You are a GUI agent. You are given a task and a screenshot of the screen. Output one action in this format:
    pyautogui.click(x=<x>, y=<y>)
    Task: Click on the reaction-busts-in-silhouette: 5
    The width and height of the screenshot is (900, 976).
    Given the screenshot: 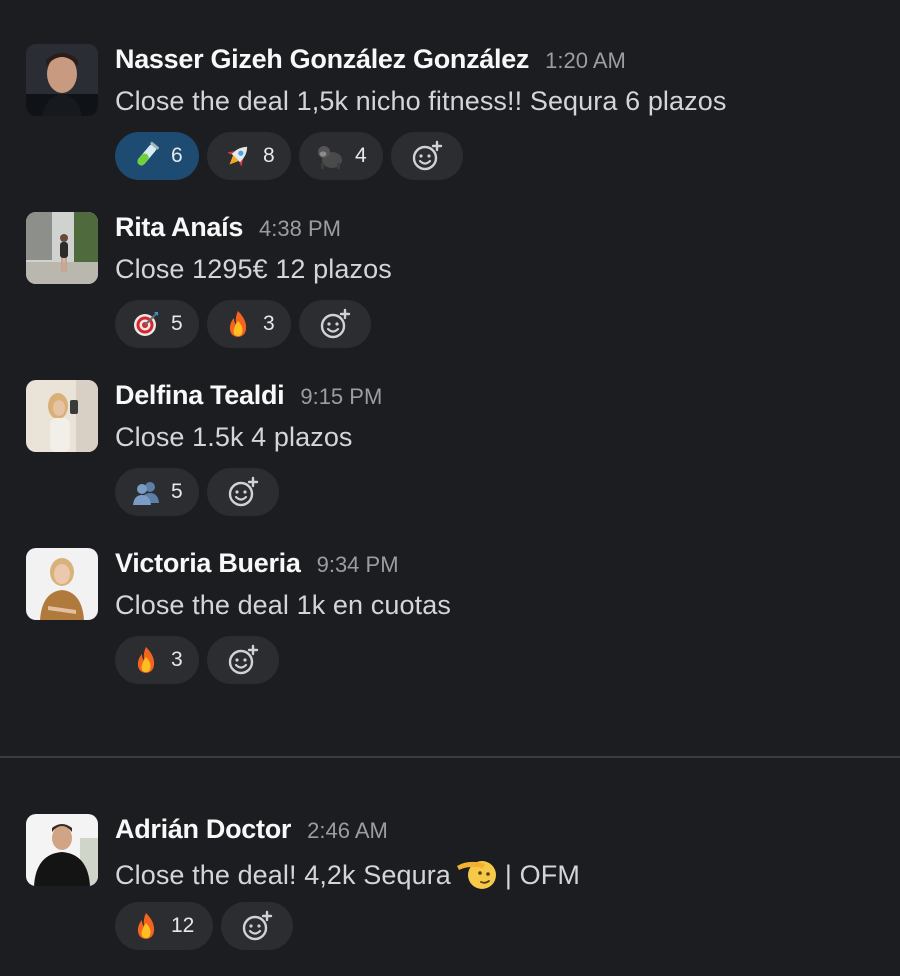 What is the action you would take?
    pyautogui.click(x=157, y=492)
    